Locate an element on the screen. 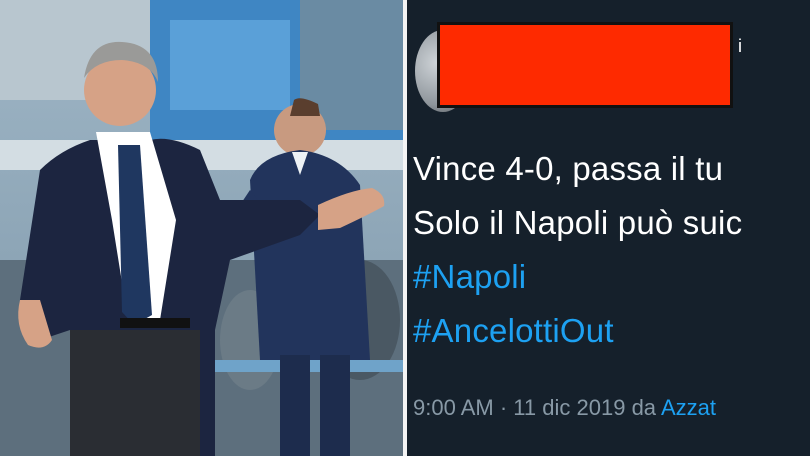  username-tail: i is located at coordinates (740, 46).